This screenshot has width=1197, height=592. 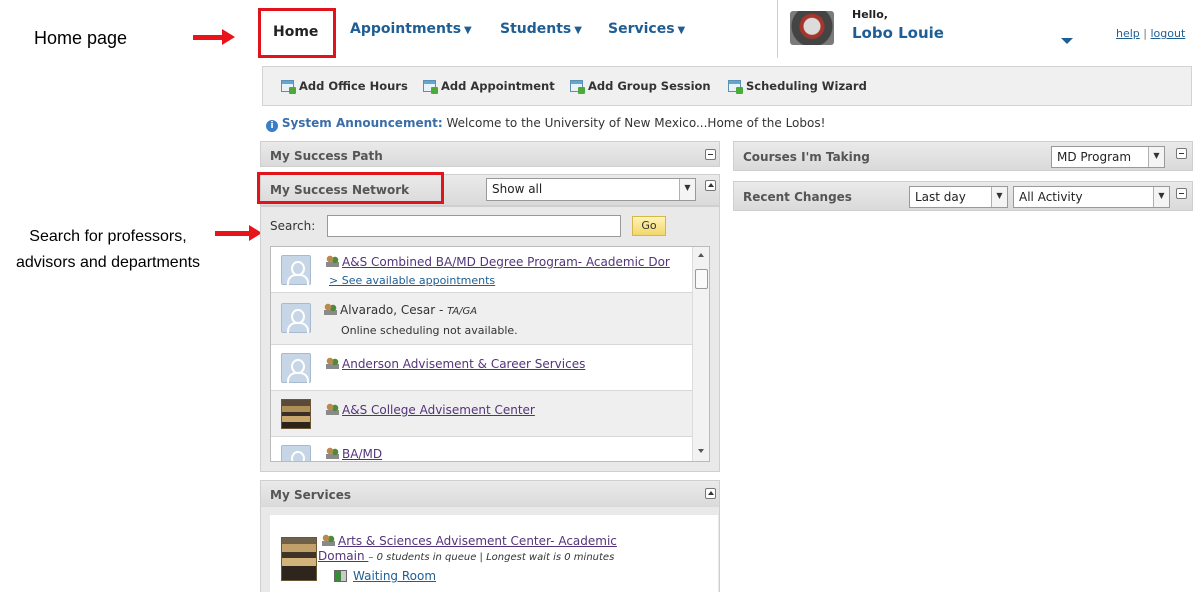 What do you see at coordinates (299, 559) in the screenshot?
I see `service-building-photo` at bounding box center [299, 559].